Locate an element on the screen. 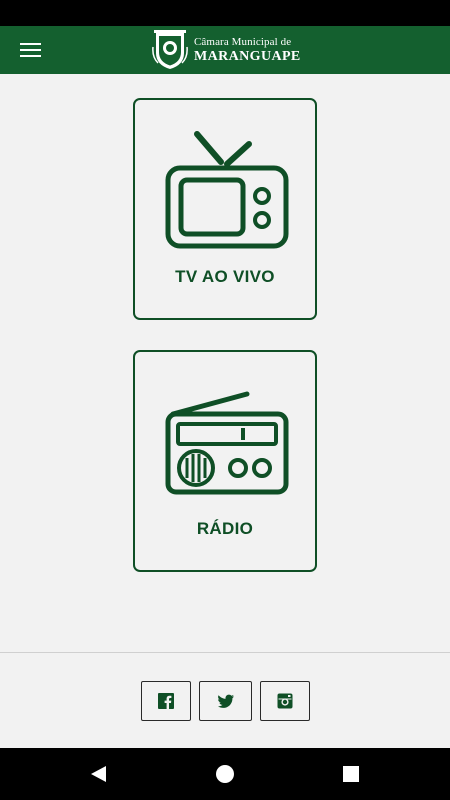 This screenshot has height=800, width=450. home-button is located at coordinates (225, 774).